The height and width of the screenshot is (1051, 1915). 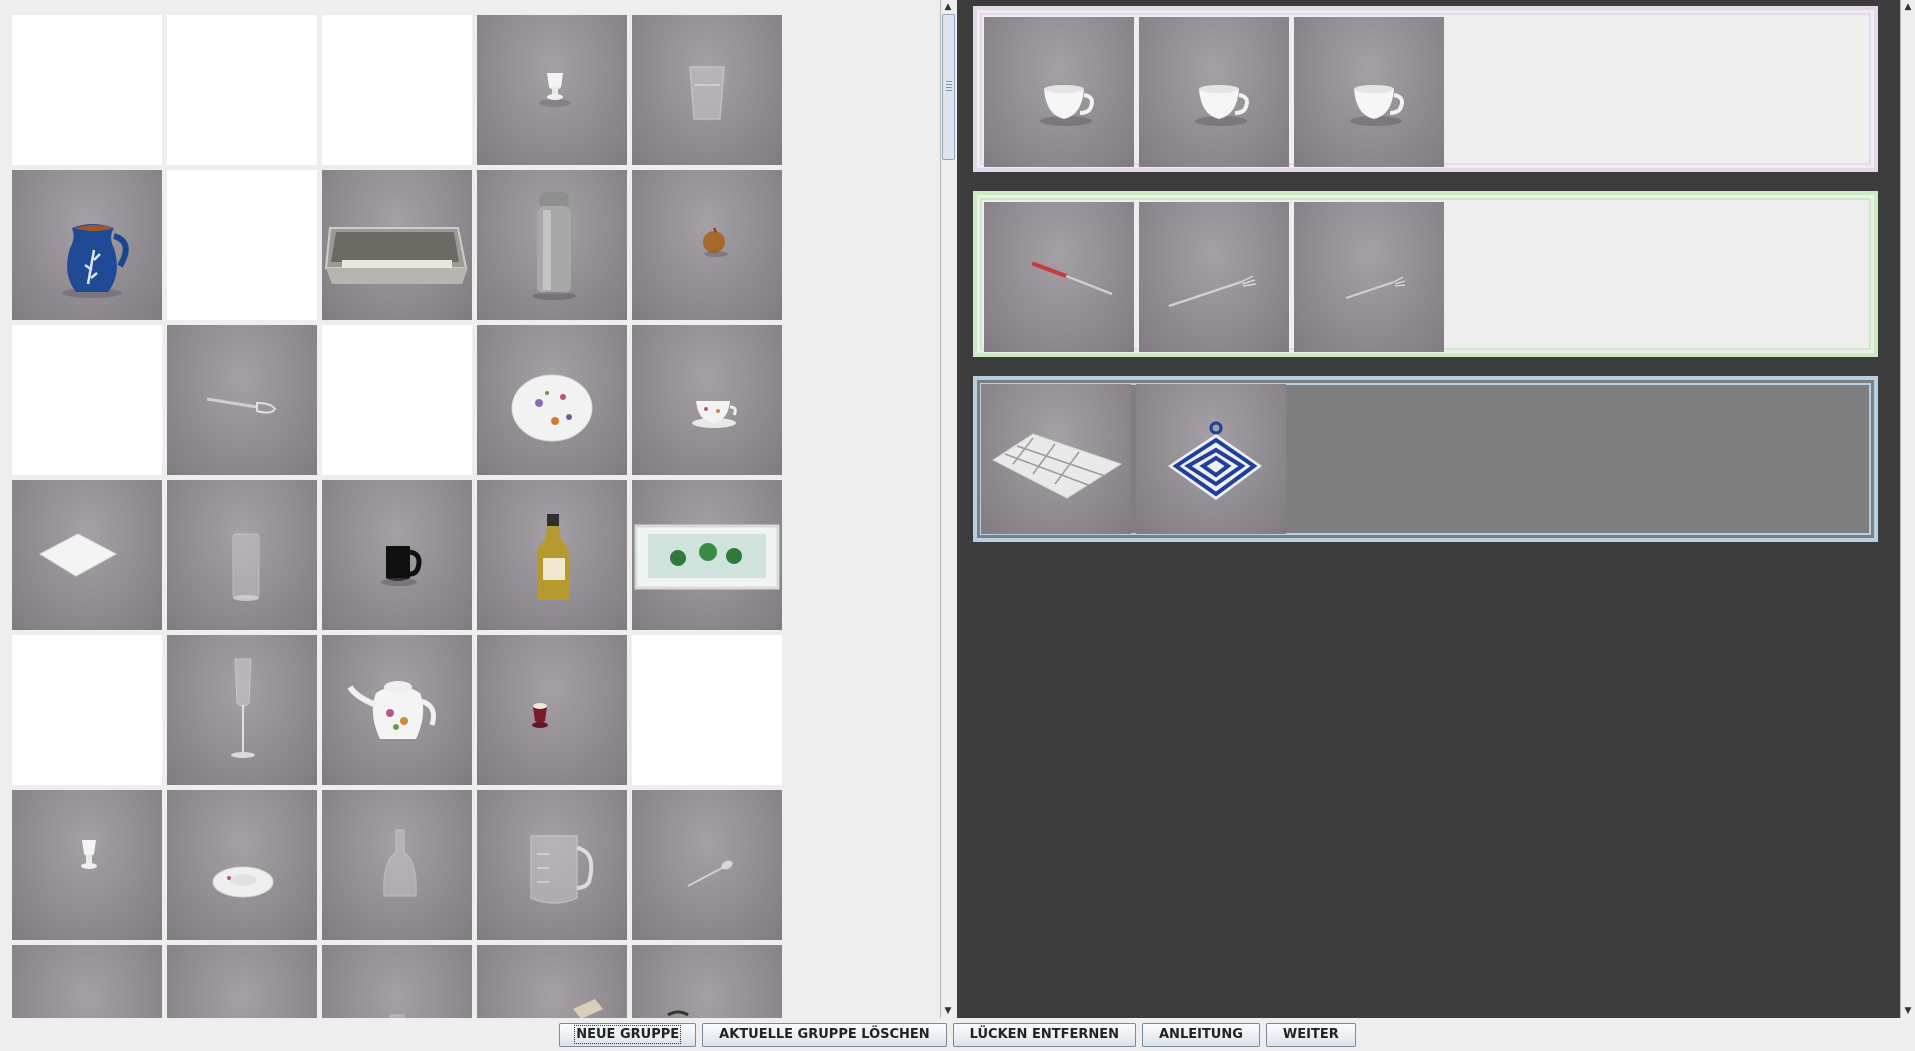 What do you see at coordinates (397, 710) in the screenshot?
I see `floral-teapot-icon` at bounding box center [397, 710].